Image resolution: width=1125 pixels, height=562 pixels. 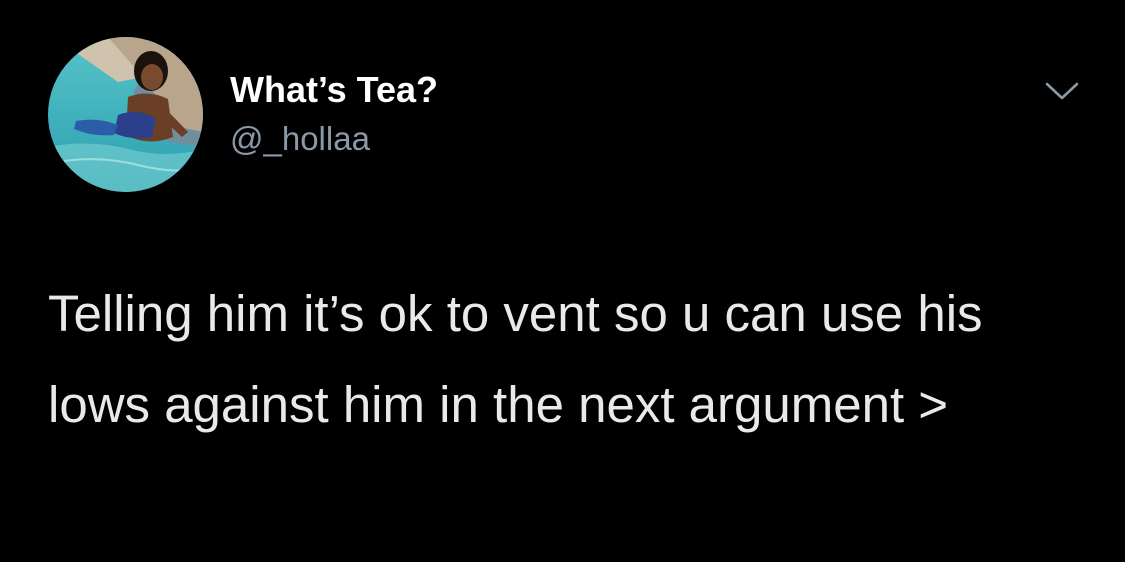 What do you see at coordinates (334, 90) in the screenshot?
I see `author-display-name: What’s Tea?` at bounding box center [334, 90].